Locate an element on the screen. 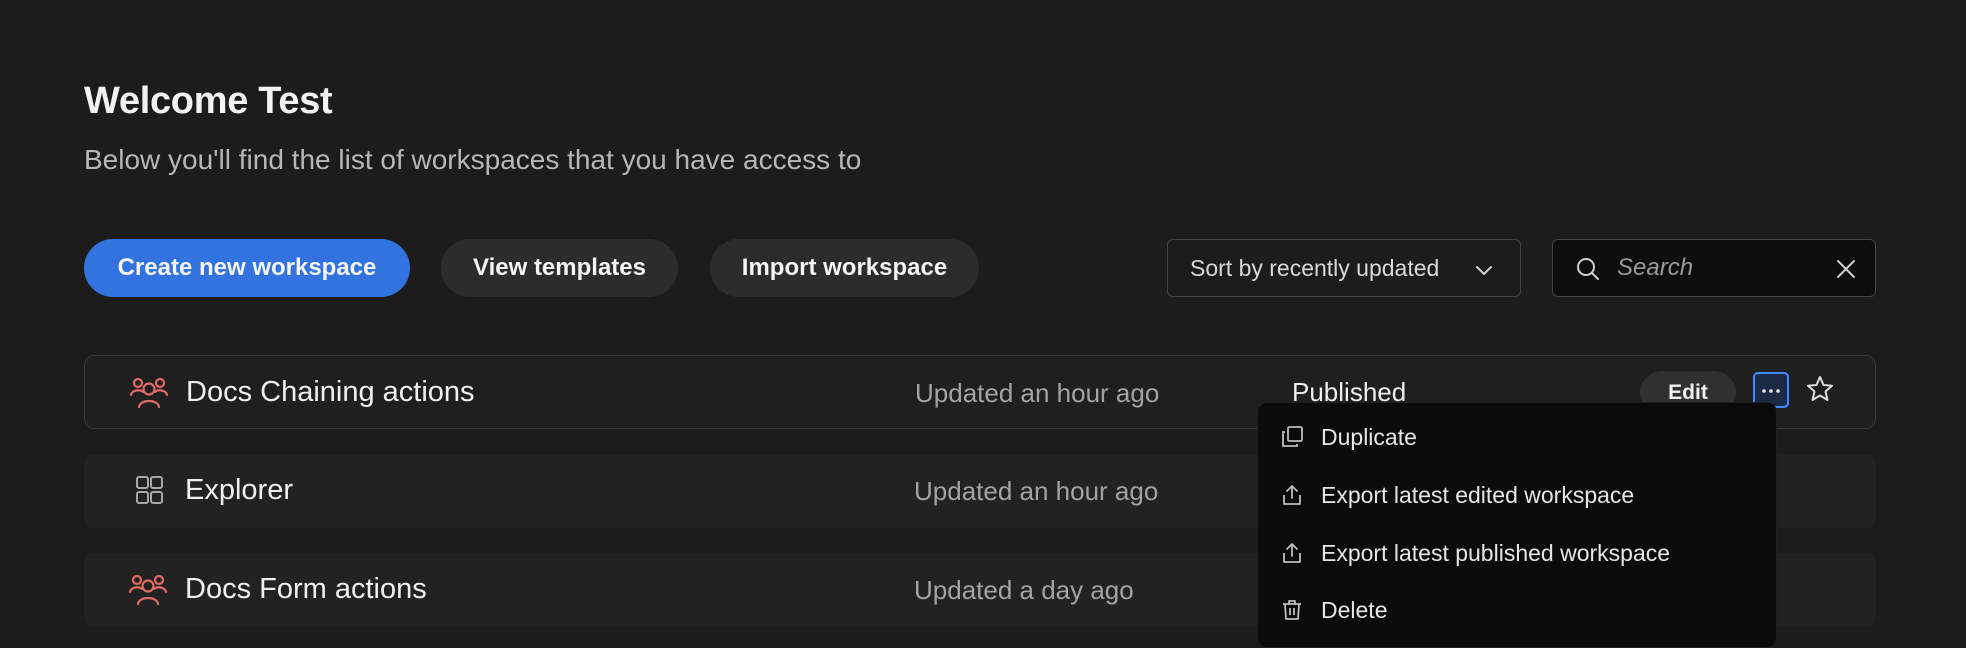 The height and width of the screenshot is (648, 1966). menu-item-export-published: Export latest published workspace is located at coordinates (1517, 553).